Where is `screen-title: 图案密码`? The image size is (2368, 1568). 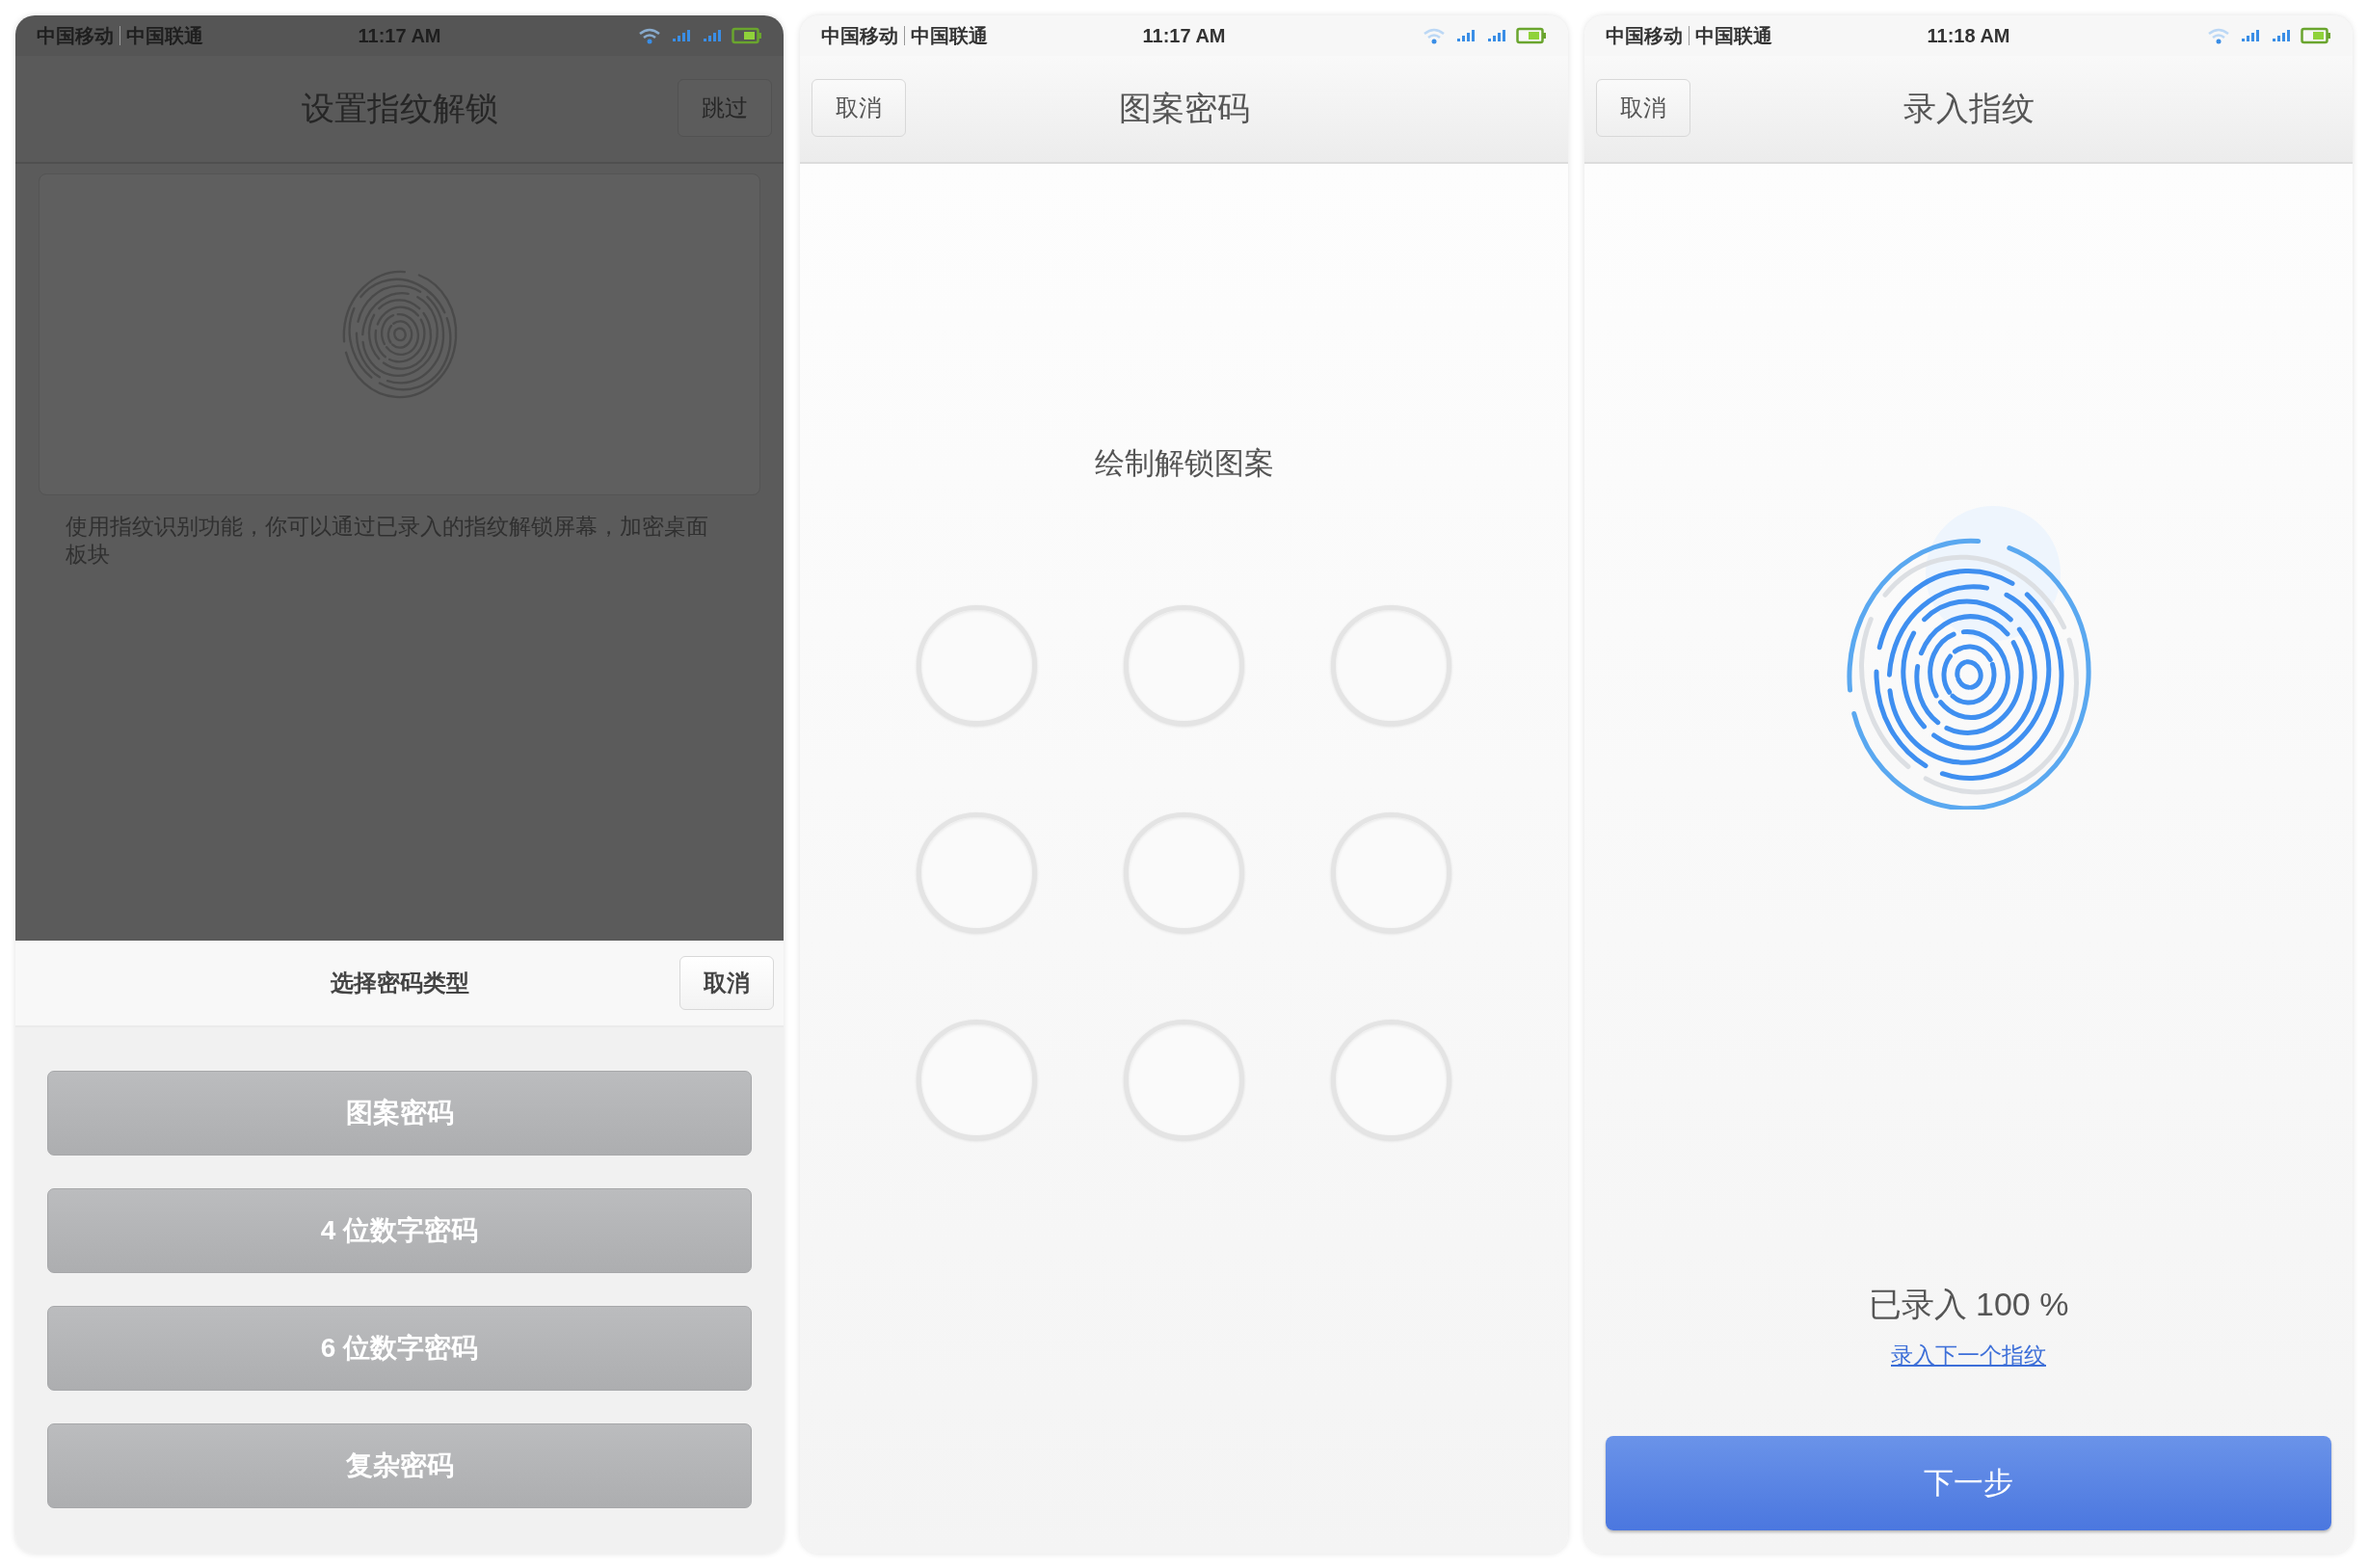 screen-title: 图案密码 is located at coordinates (1184, 108).